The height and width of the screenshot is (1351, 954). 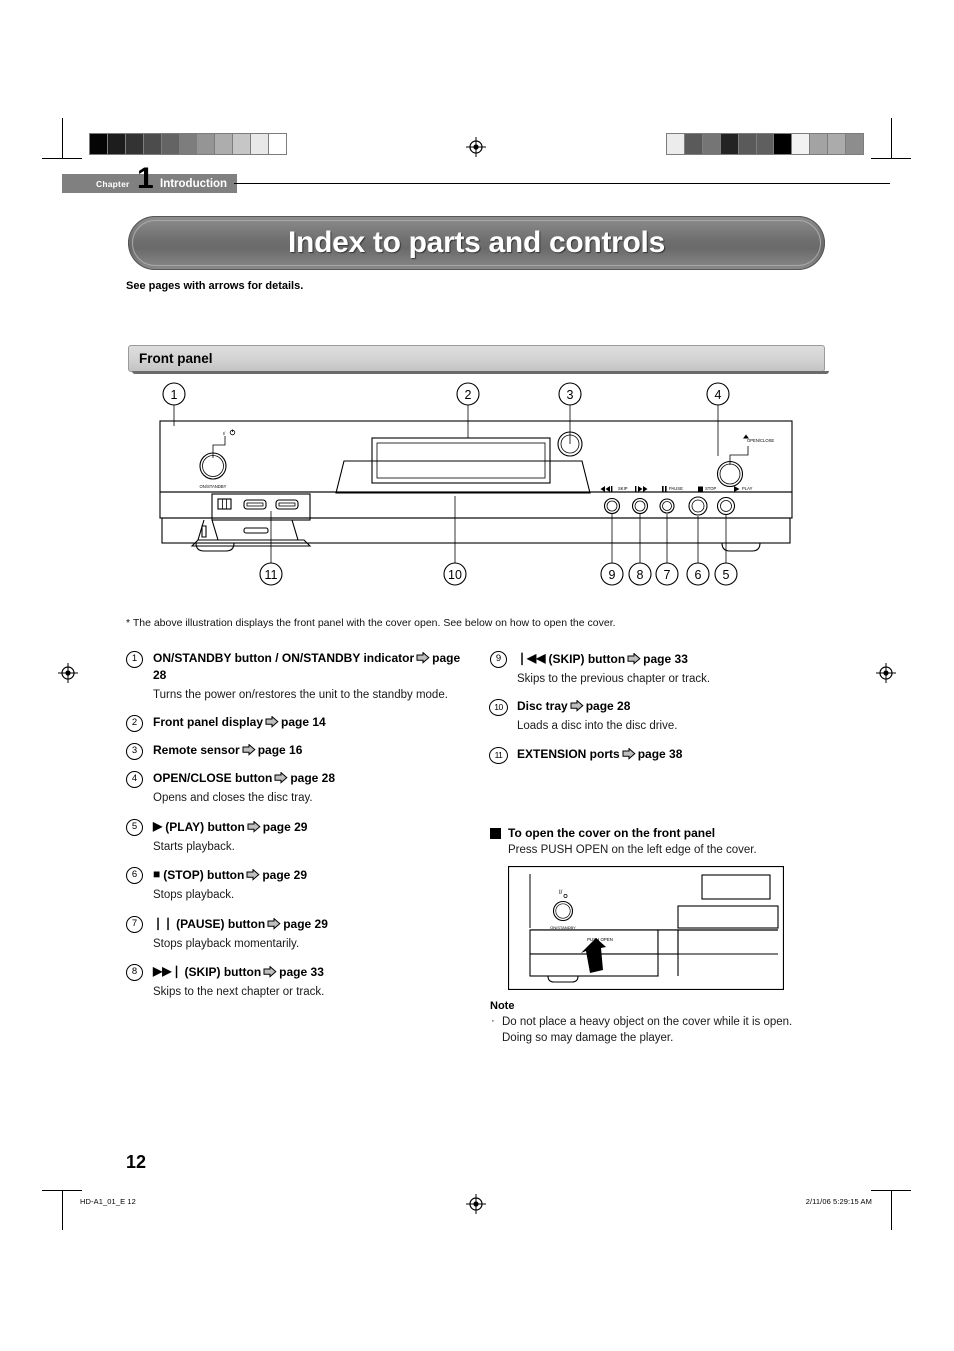 What do you see at coordinates (188, 144) in the screenshot?
I see `grayscale-bar-left` at bounding box center [188, 144].